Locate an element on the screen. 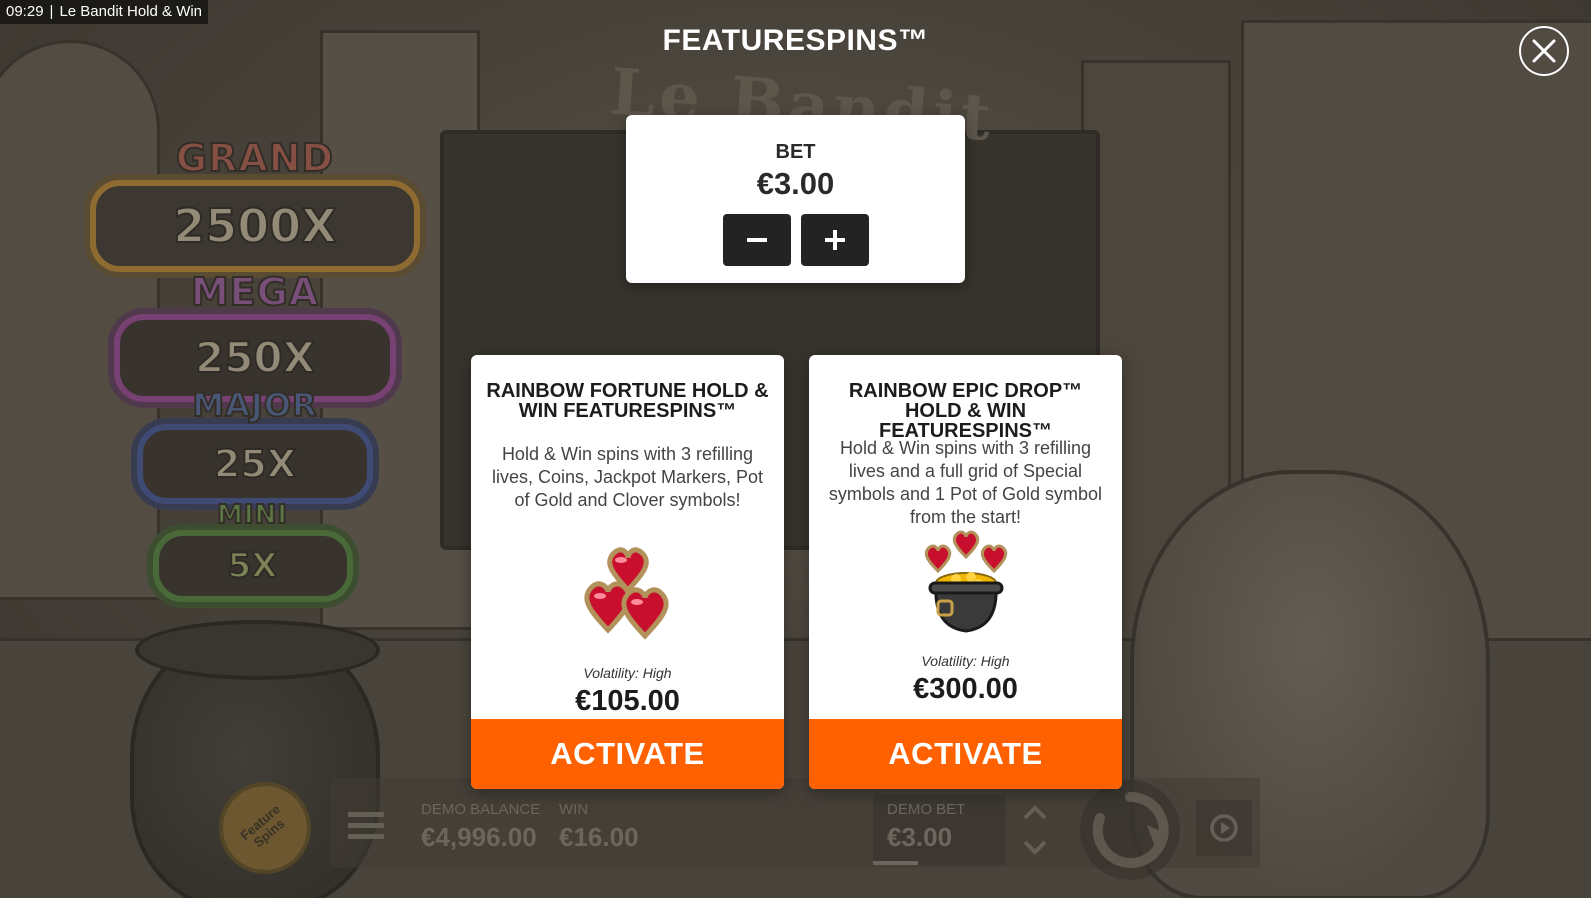 The width and height of the screenshot is (1591, 898). pot-of-gold-hearts-icon is located at coordinates (965, 581).